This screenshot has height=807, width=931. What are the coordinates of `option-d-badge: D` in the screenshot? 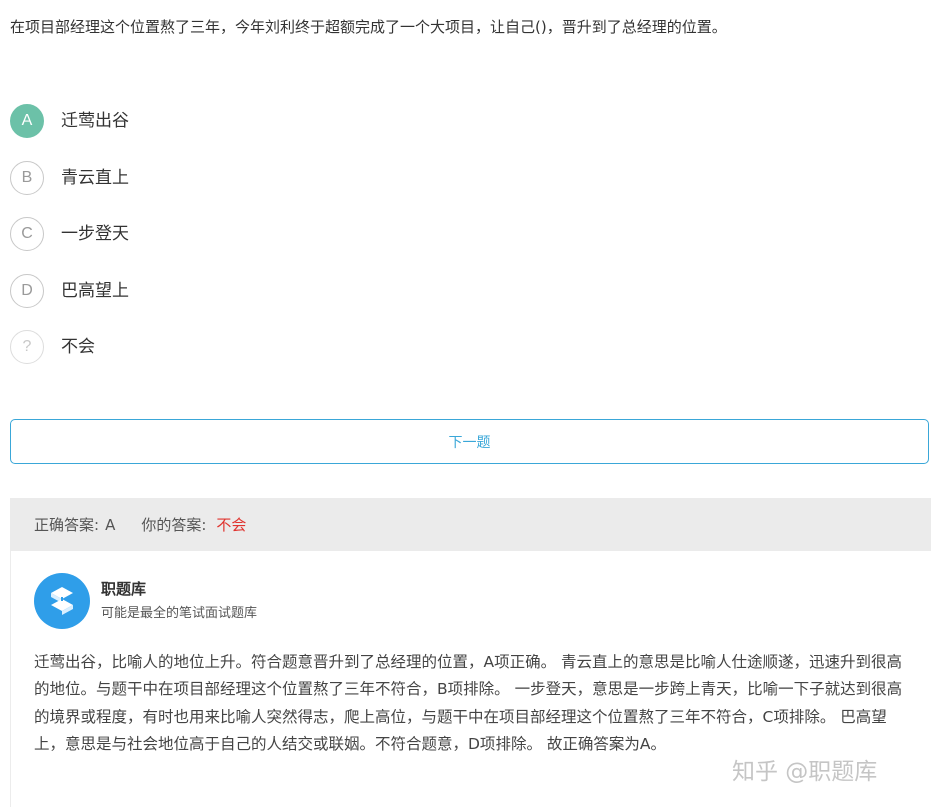 It's located at (27, 290).